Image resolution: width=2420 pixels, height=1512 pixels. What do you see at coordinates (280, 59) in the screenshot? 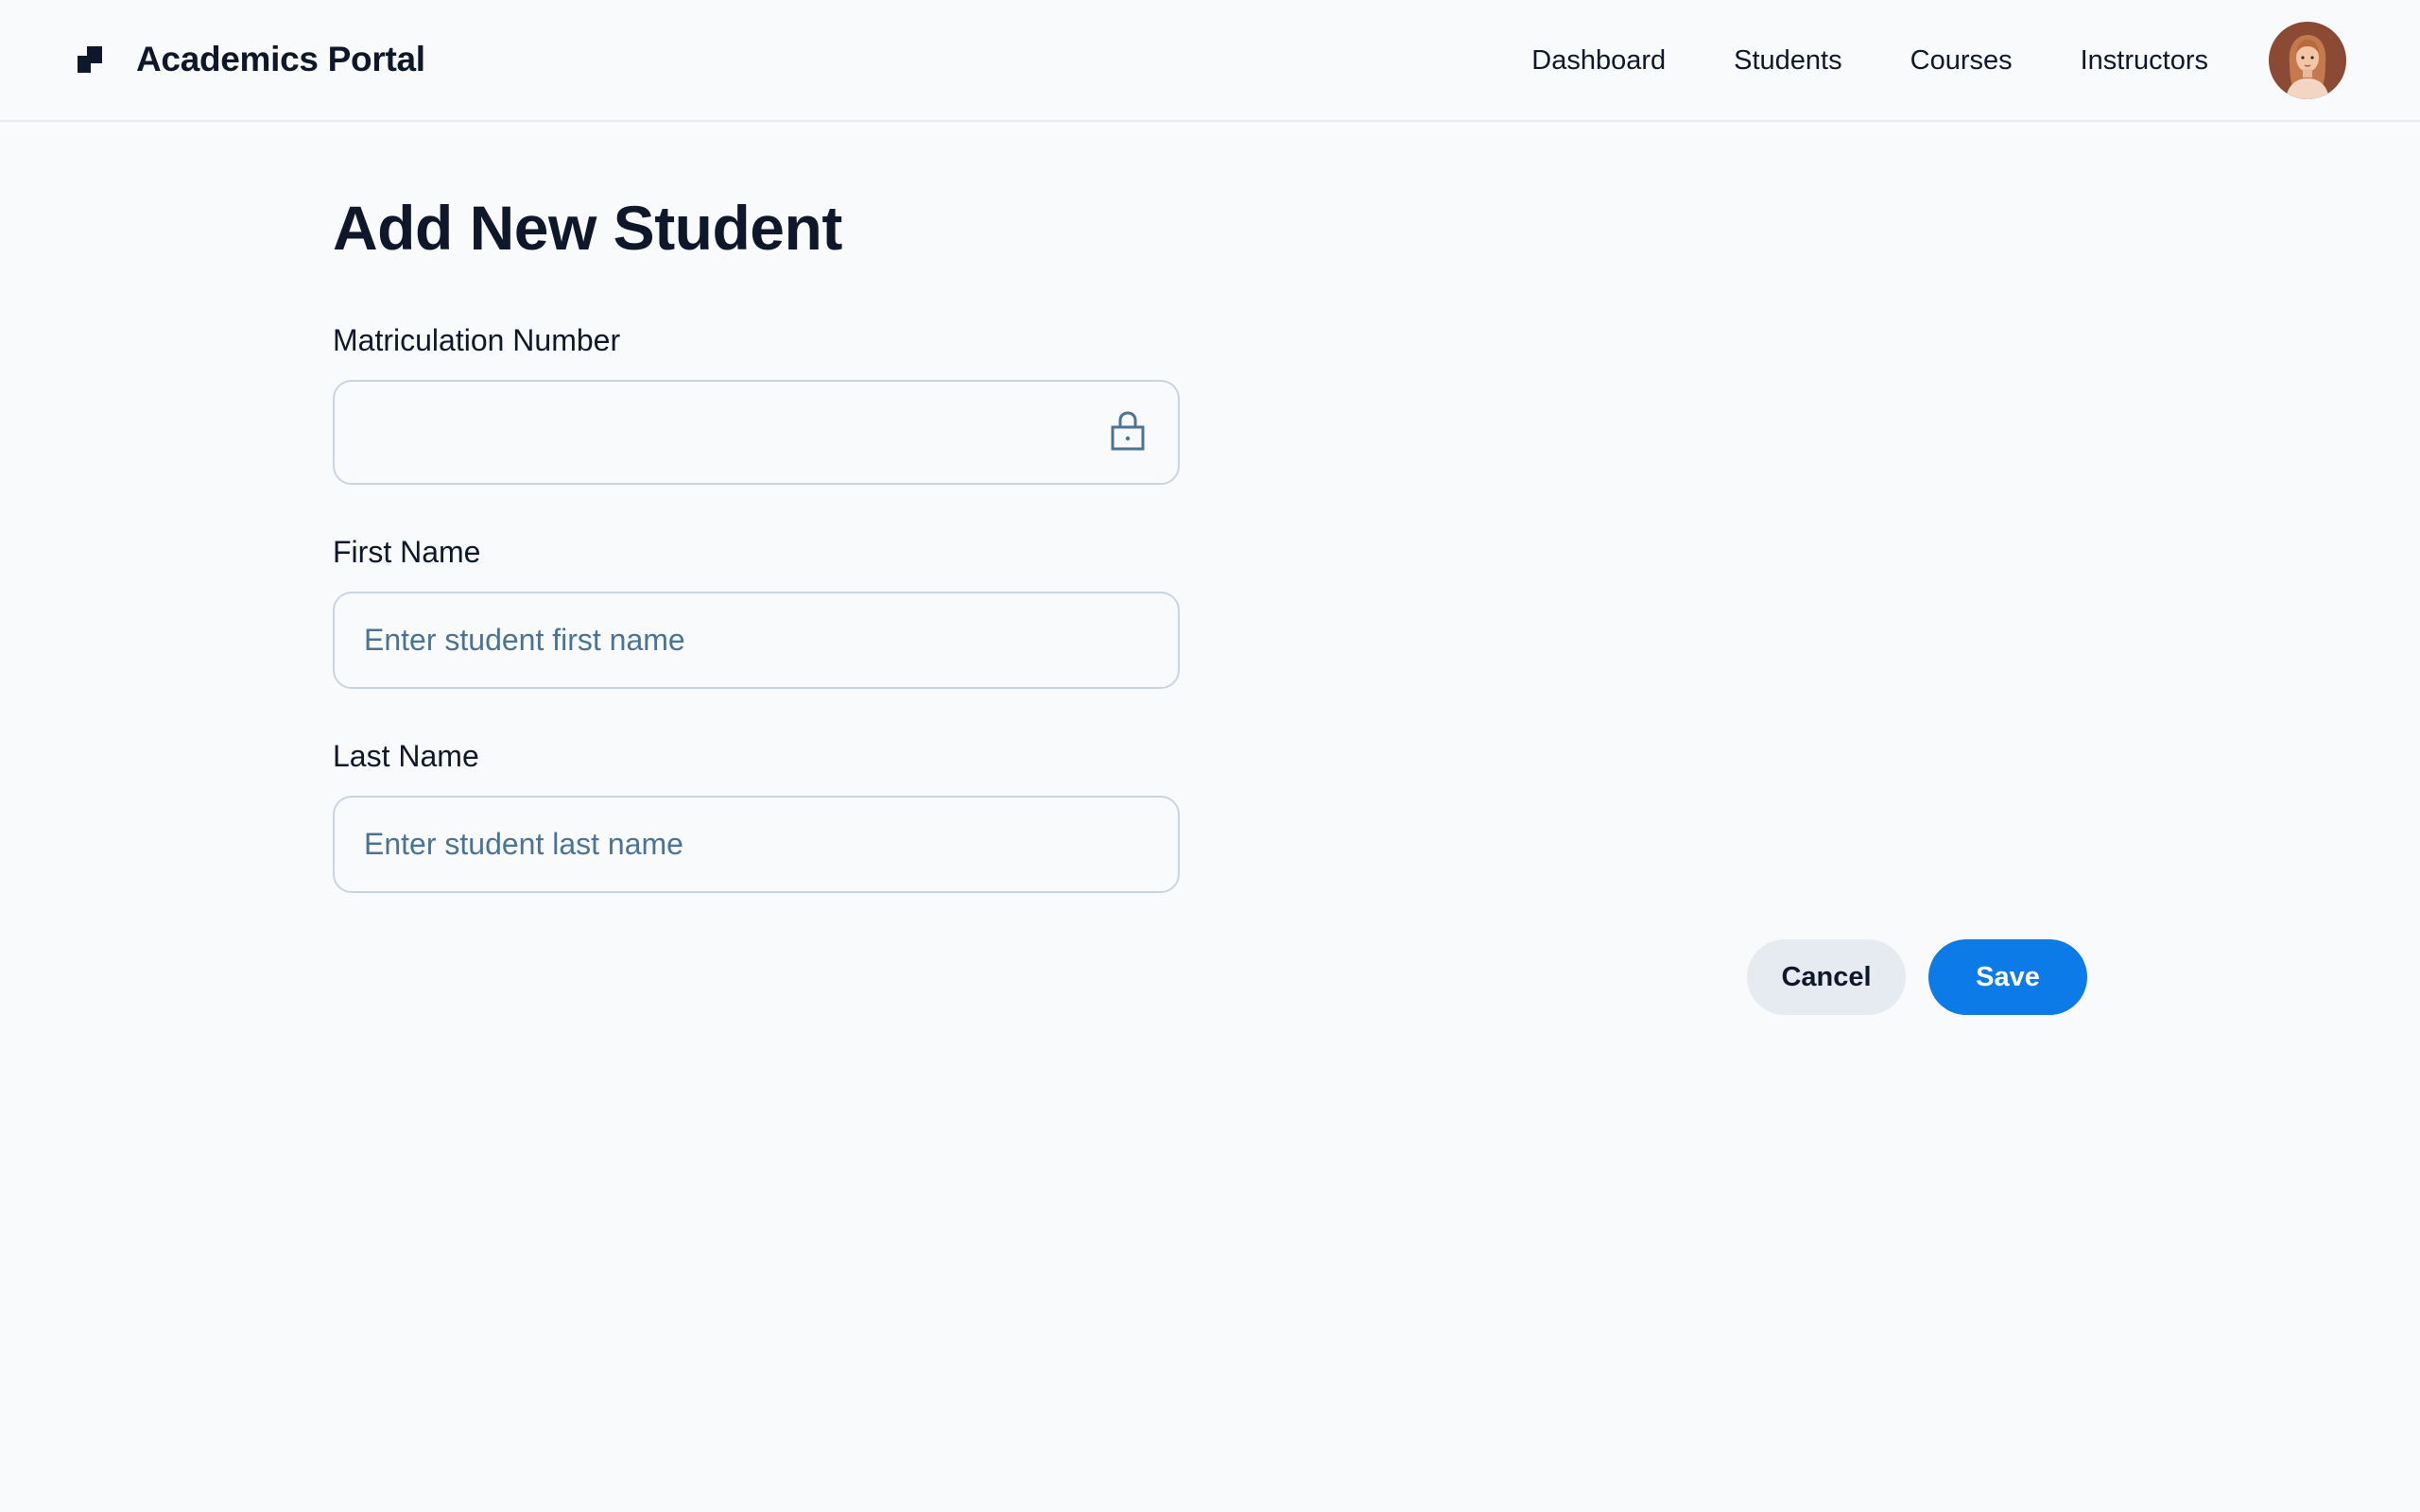
I see `app-title: Academics Portal` at bounding box center [280, 59].